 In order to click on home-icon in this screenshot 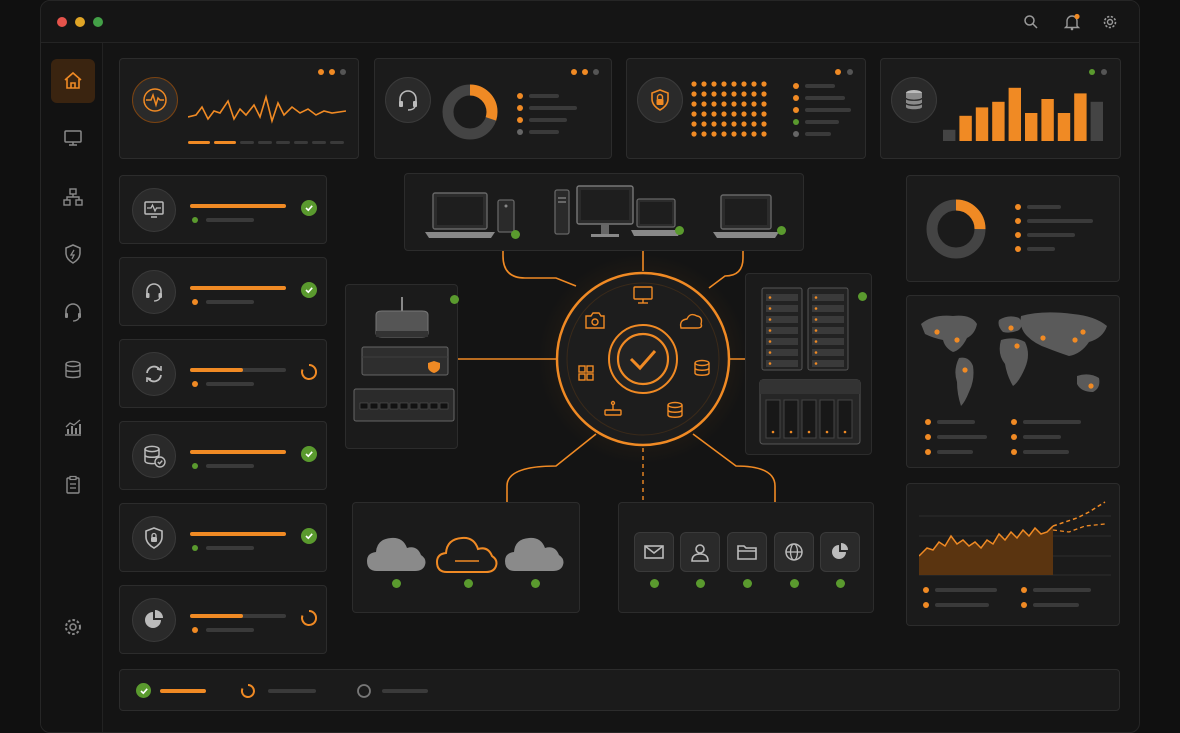, I will do `click(73, 81)`.